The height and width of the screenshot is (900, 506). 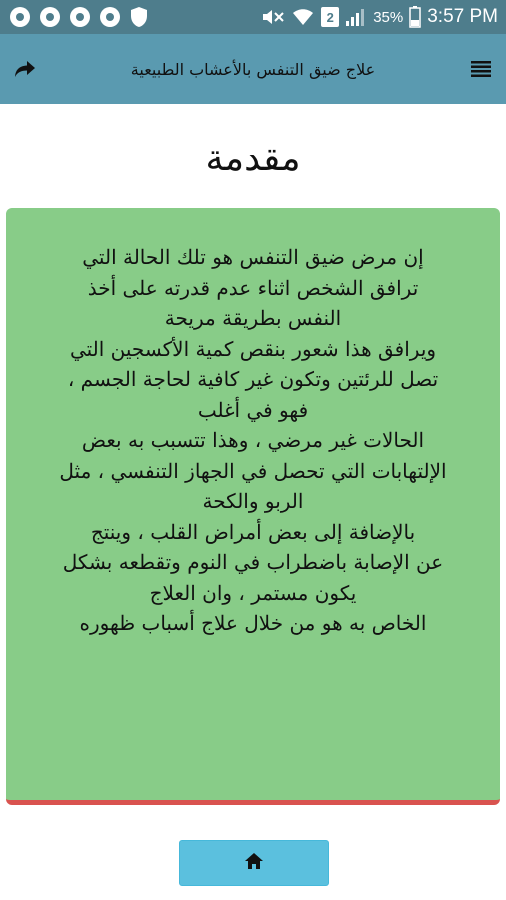 What do you see at coordinates (462, 16) in the screenshot?
I see `clock: 3:57 PM` at bounding box center [462, 16].